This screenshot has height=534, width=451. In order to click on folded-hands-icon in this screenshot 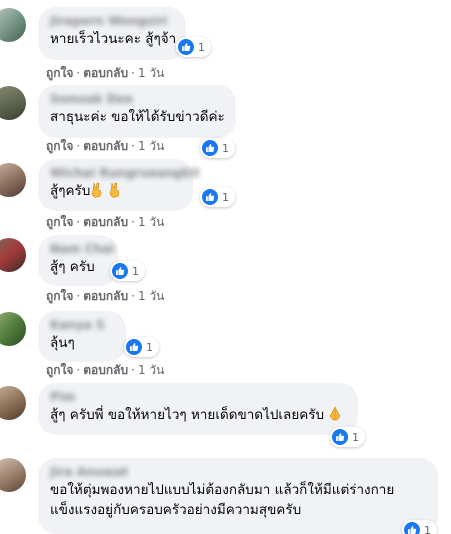, I will do `click(335, 416)`.